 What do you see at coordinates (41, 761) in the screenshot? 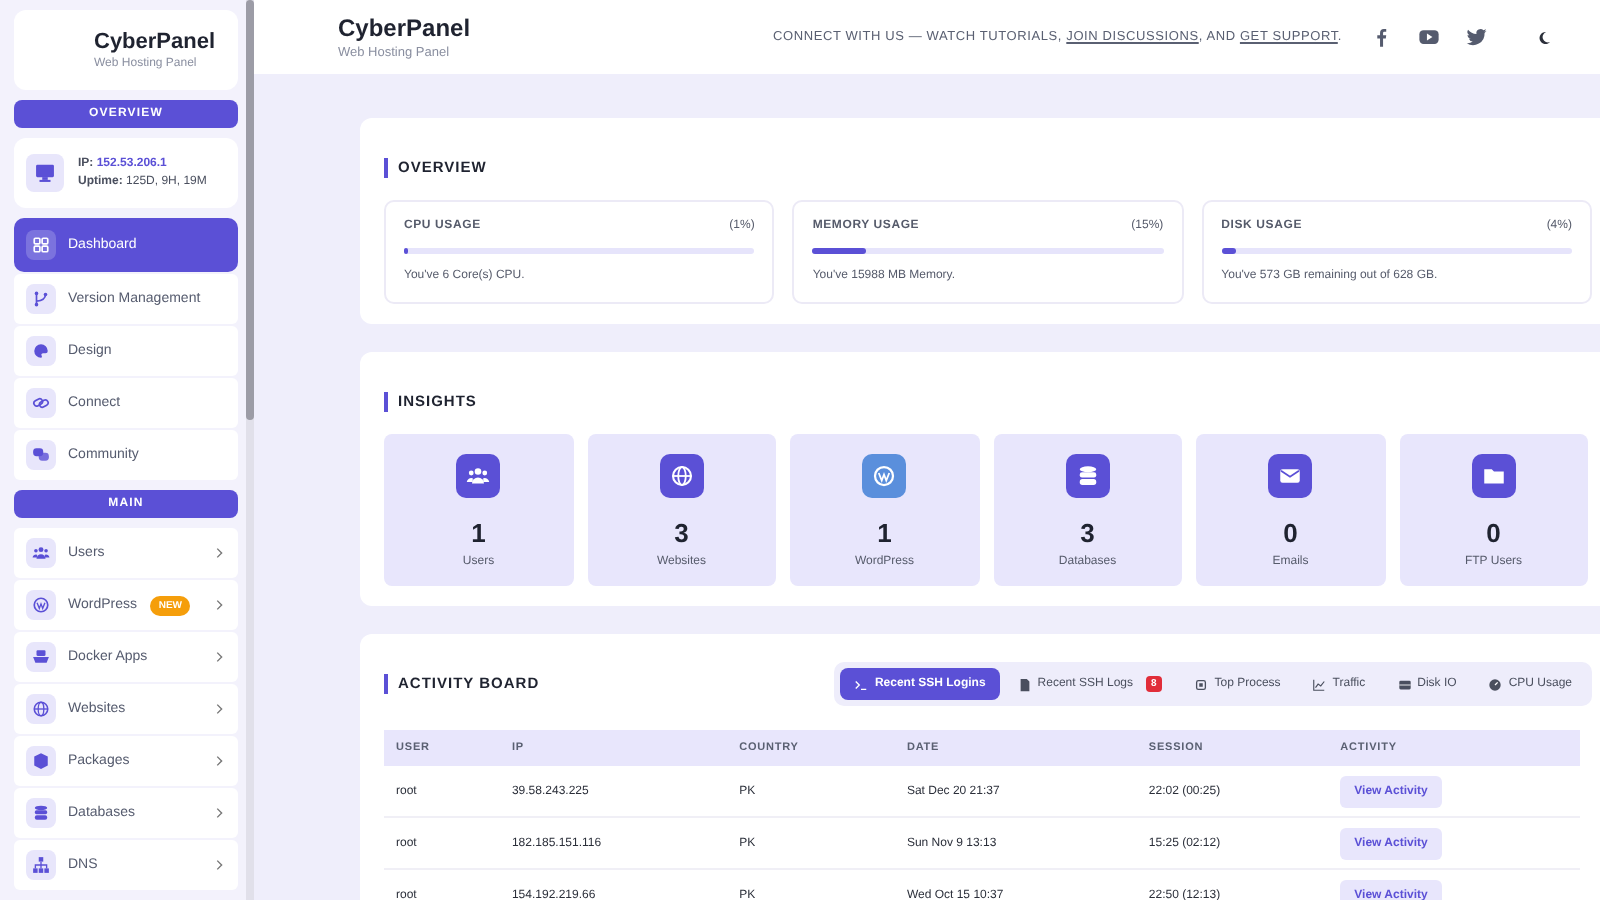
I see `package-icon-glyph` at bounding box center [41, 761].